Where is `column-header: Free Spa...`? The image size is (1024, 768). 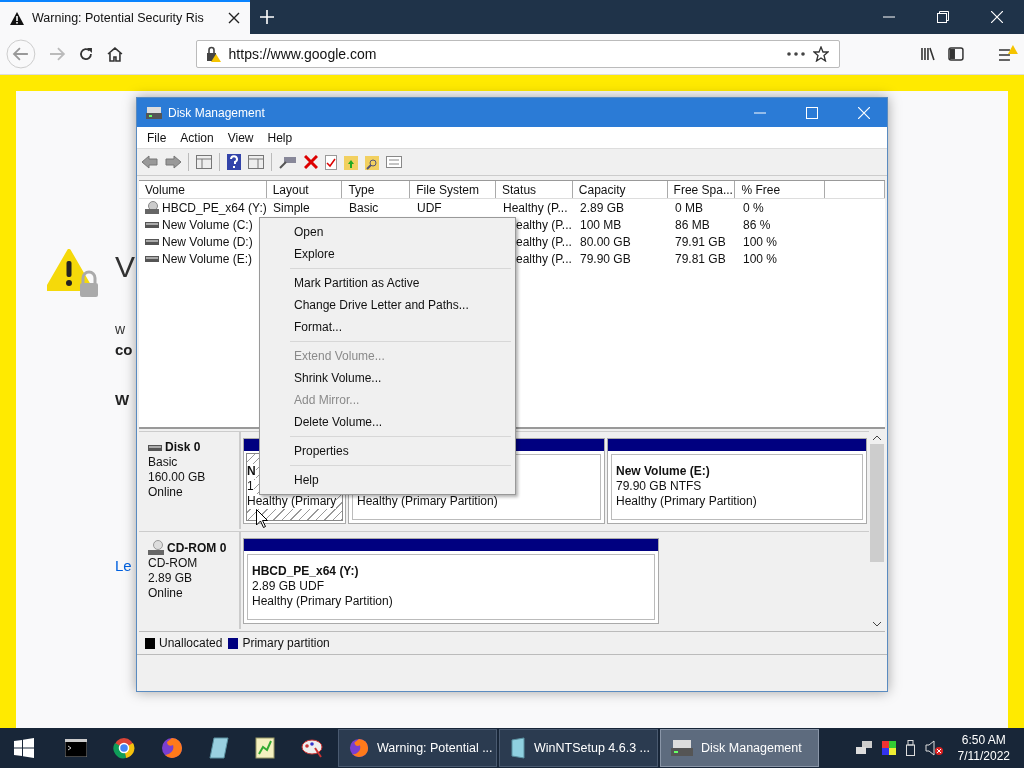 column-header: Free Spa... is located at coordinates (701, 189).